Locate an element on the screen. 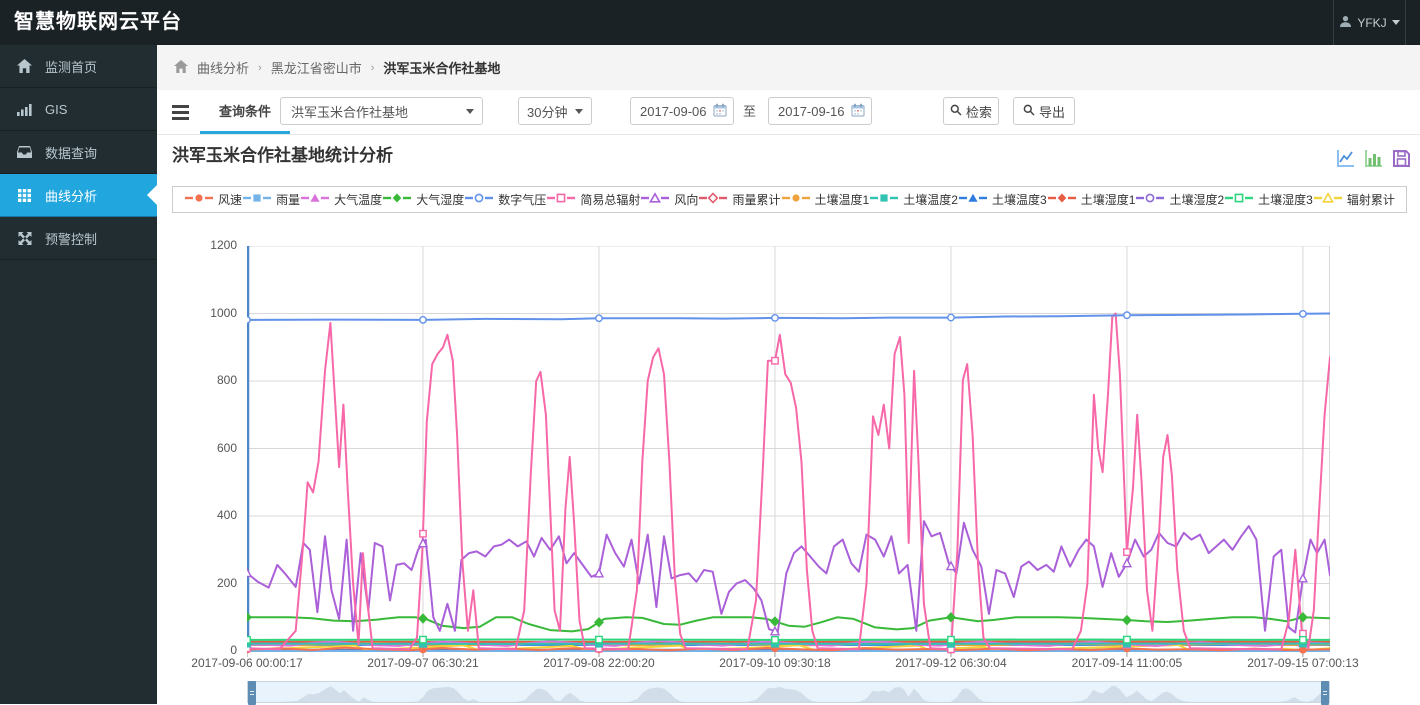 The image size is (1420, 705). collapse-panel-icon is located at coordinates (184, 112).